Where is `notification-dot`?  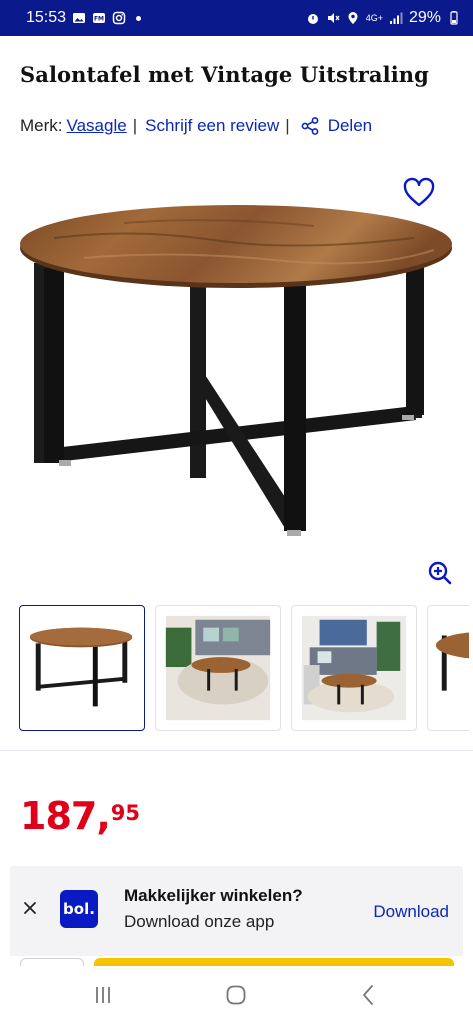
notification-dot is located at coordinates (139, 18).